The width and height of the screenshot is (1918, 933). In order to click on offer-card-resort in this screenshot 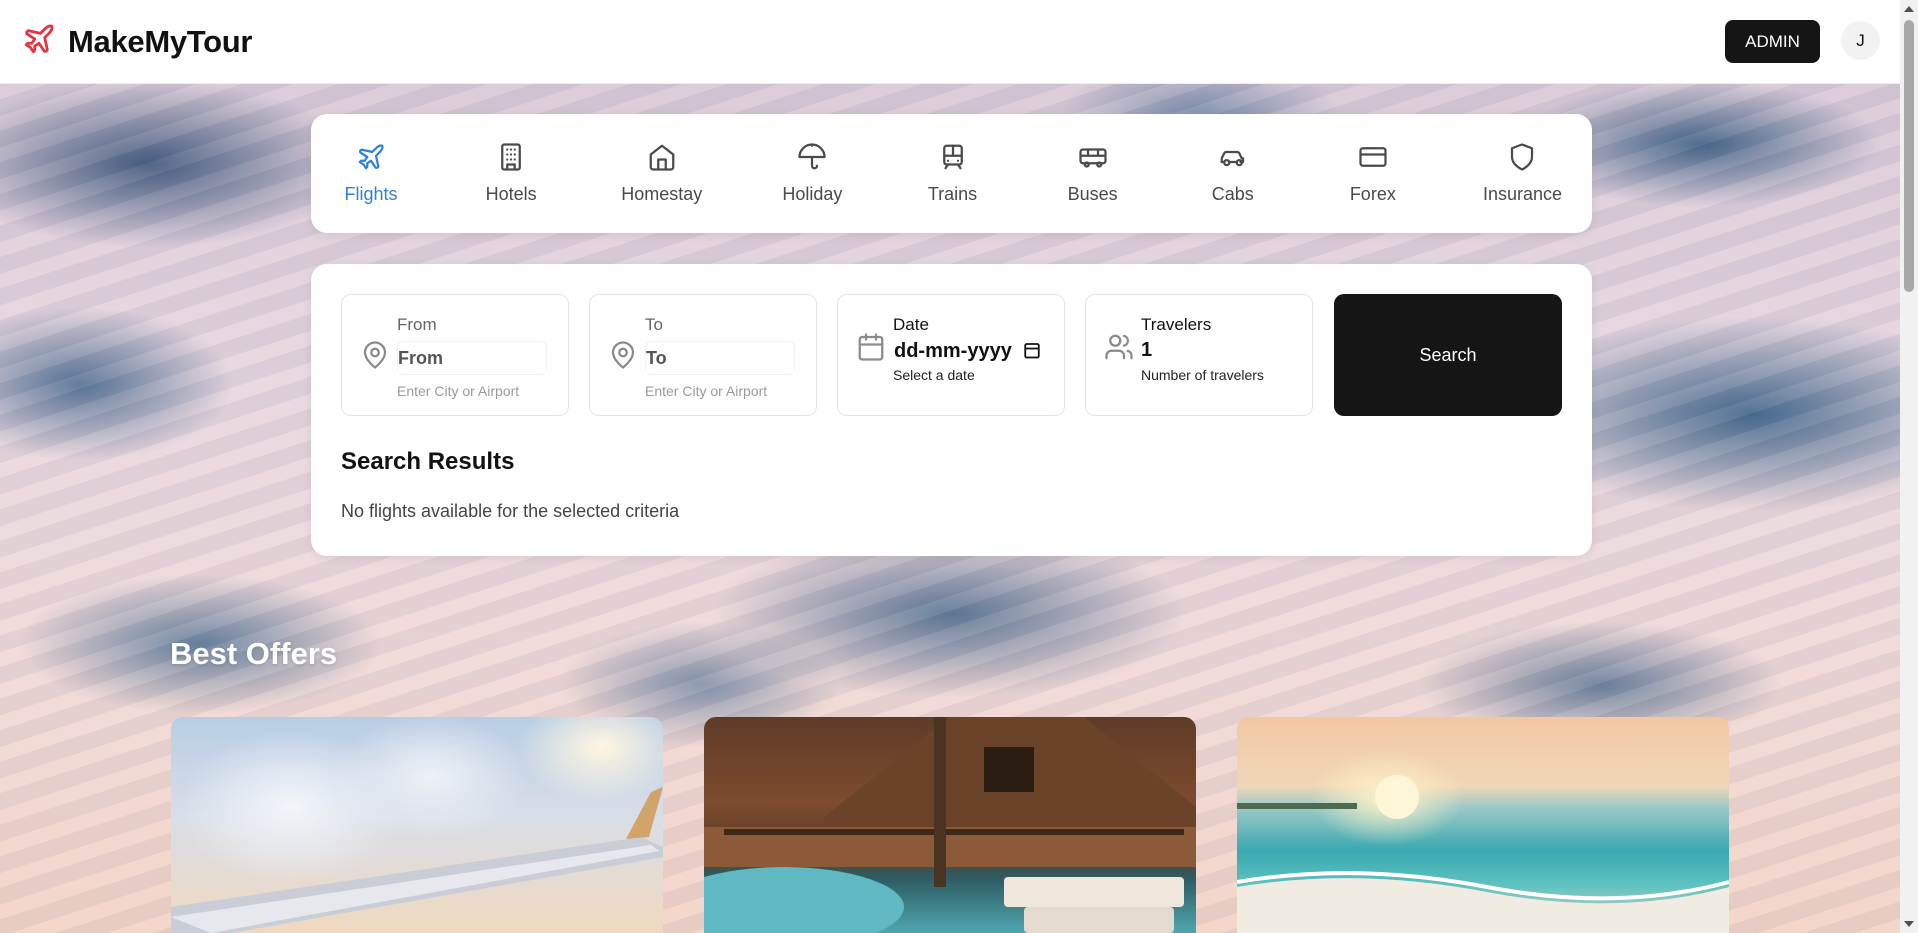, I will do `click(950, 825)`.